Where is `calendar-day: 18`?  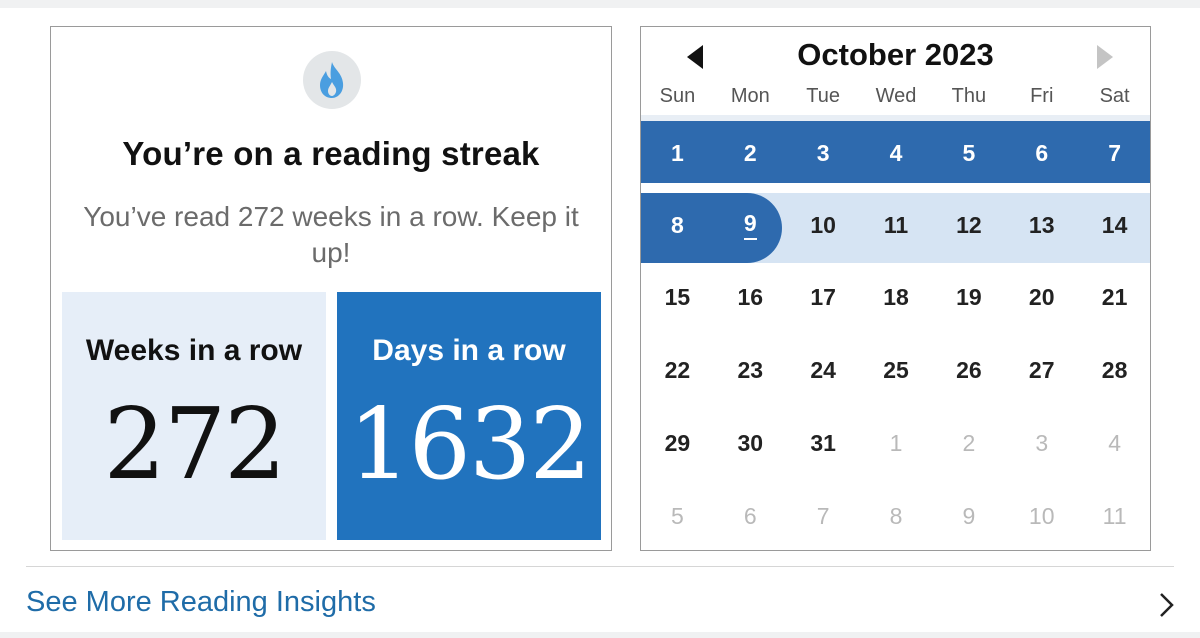 calendar-day: 18 is located at coordinates (896, 297).